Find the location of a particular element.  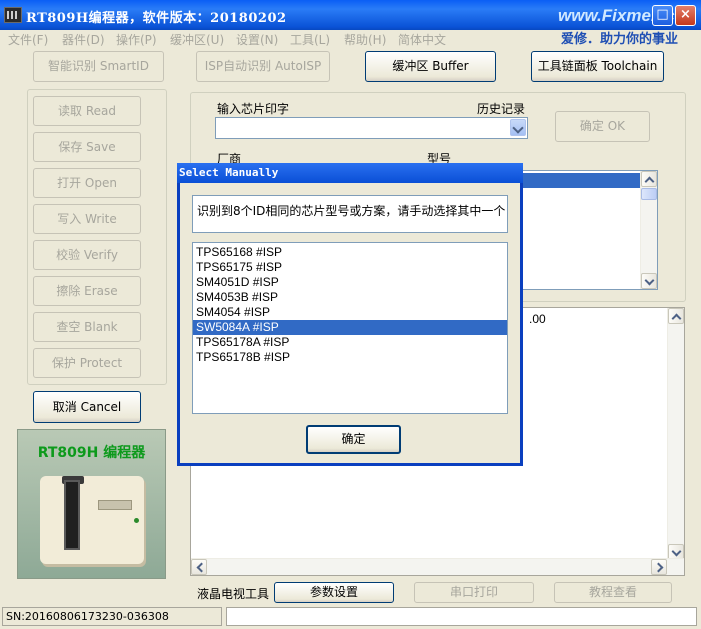

dialog-title: Select Manually is located at coordinates (229, 172).